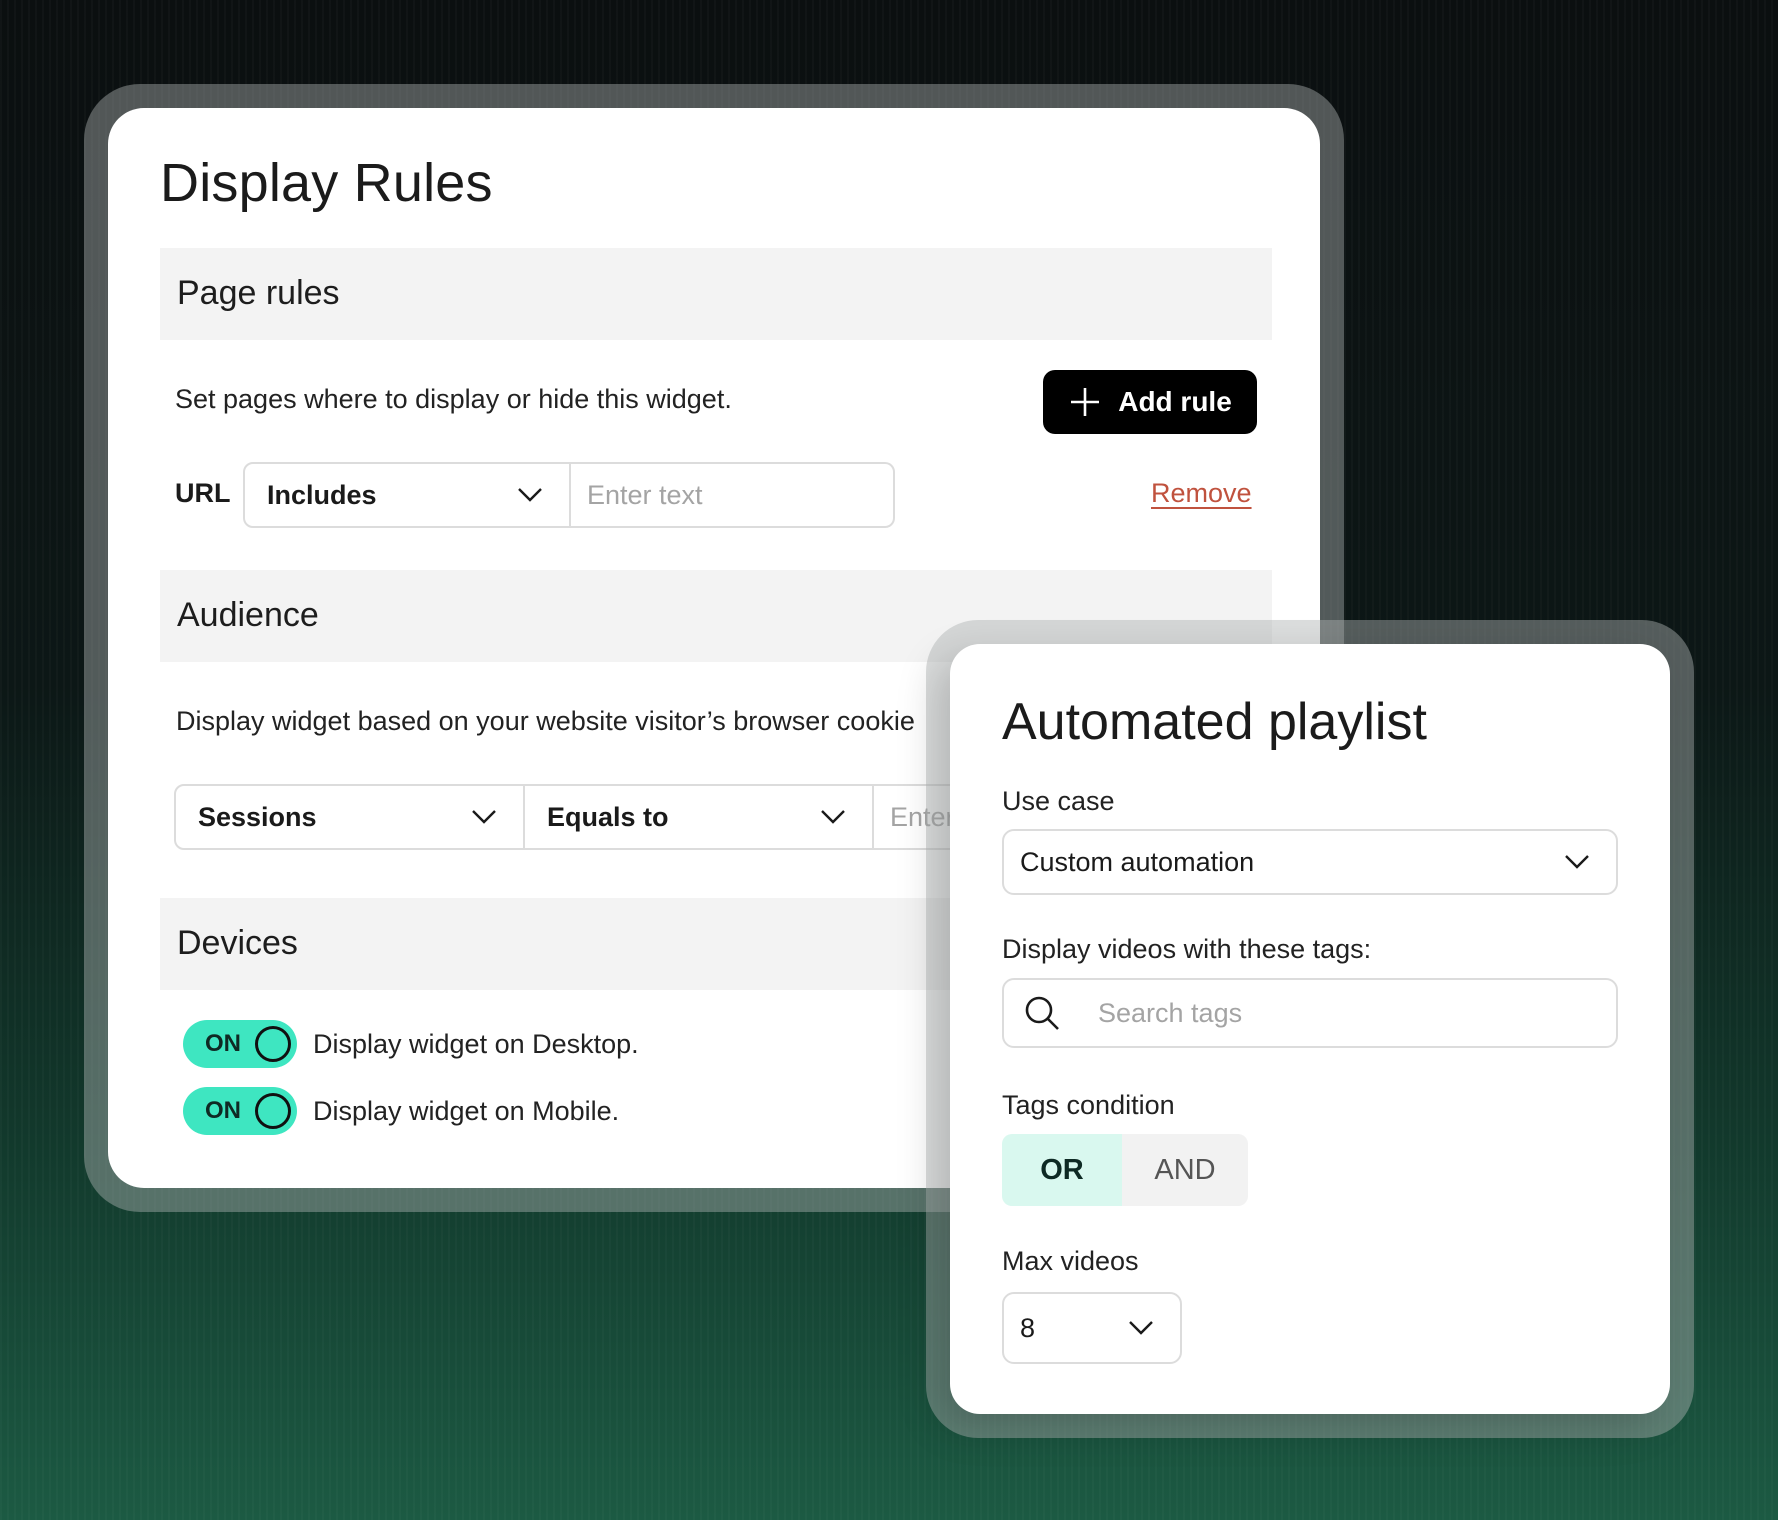 Image resolution: width=1778 pixels, height=1520 pixels. I want to click on page-rules-header: Page rules, so click(716, 294).